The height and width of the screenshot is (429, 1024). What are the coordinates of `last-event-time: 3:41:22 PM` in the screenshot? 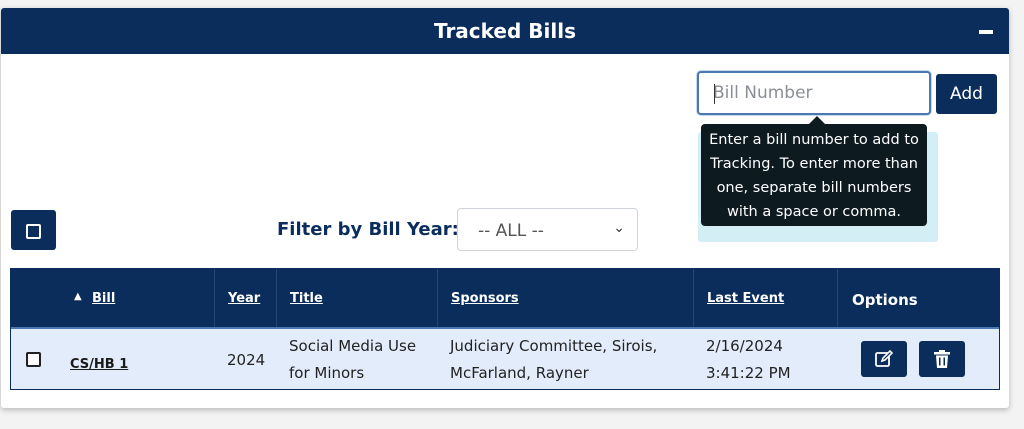 It's located at (748, 373).